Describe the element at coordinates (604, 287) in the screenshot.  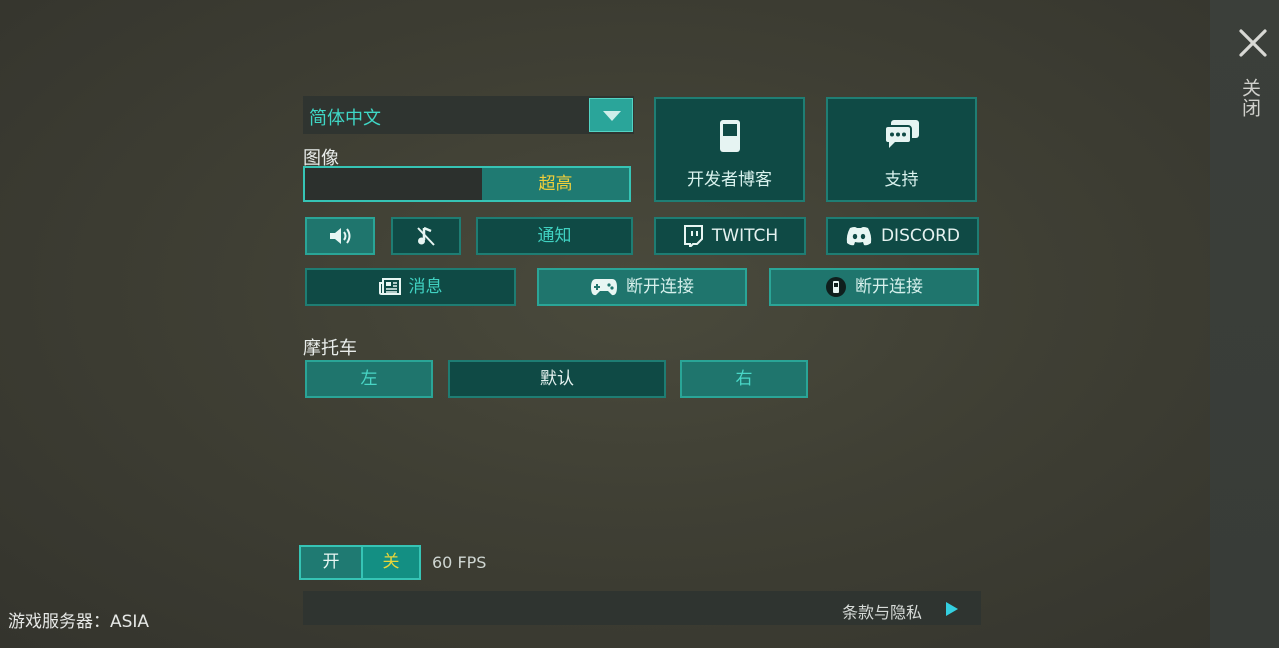
I see `gamepad-icon` at that location.